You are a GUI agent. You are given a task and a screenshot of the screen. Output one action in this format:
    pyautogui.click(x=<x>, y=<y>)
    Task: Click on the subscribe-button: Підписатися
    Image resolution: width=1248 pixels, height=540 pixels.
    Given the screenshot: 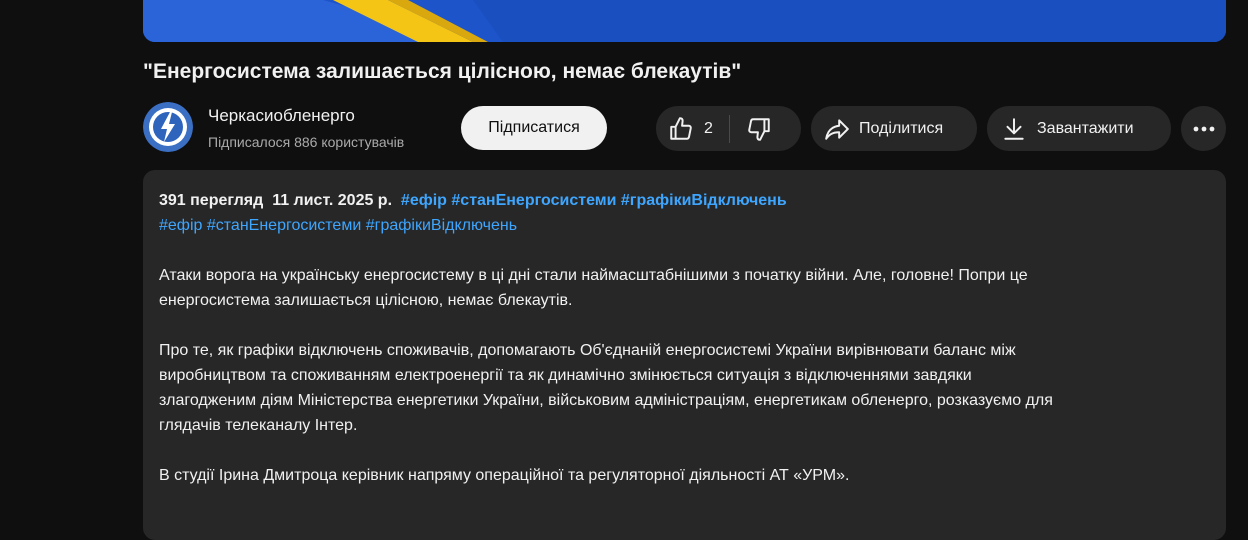 What is the action you would take?
    pyautogui.click(x=534, y=128)
    